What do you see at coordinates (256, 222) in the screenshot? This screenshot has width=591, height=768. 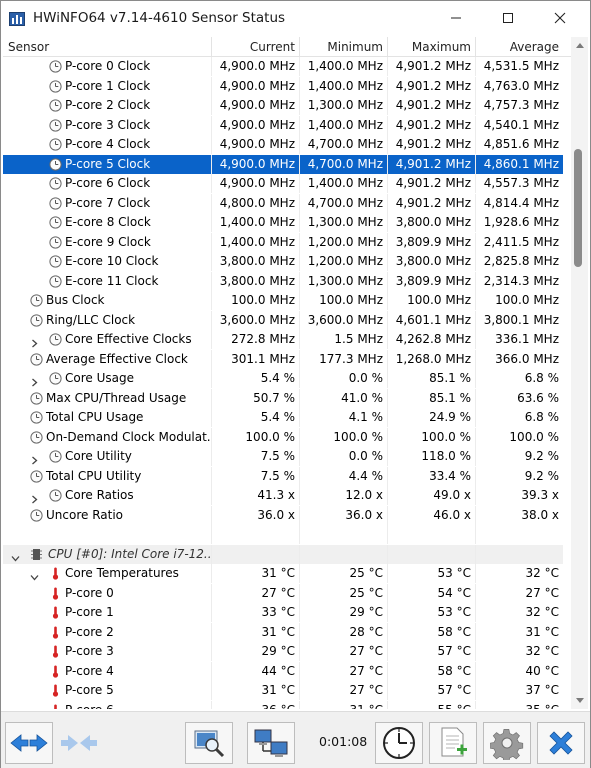 I see `current-value-cell: 1,400.0 MHz` at bounding box center [256, 222].